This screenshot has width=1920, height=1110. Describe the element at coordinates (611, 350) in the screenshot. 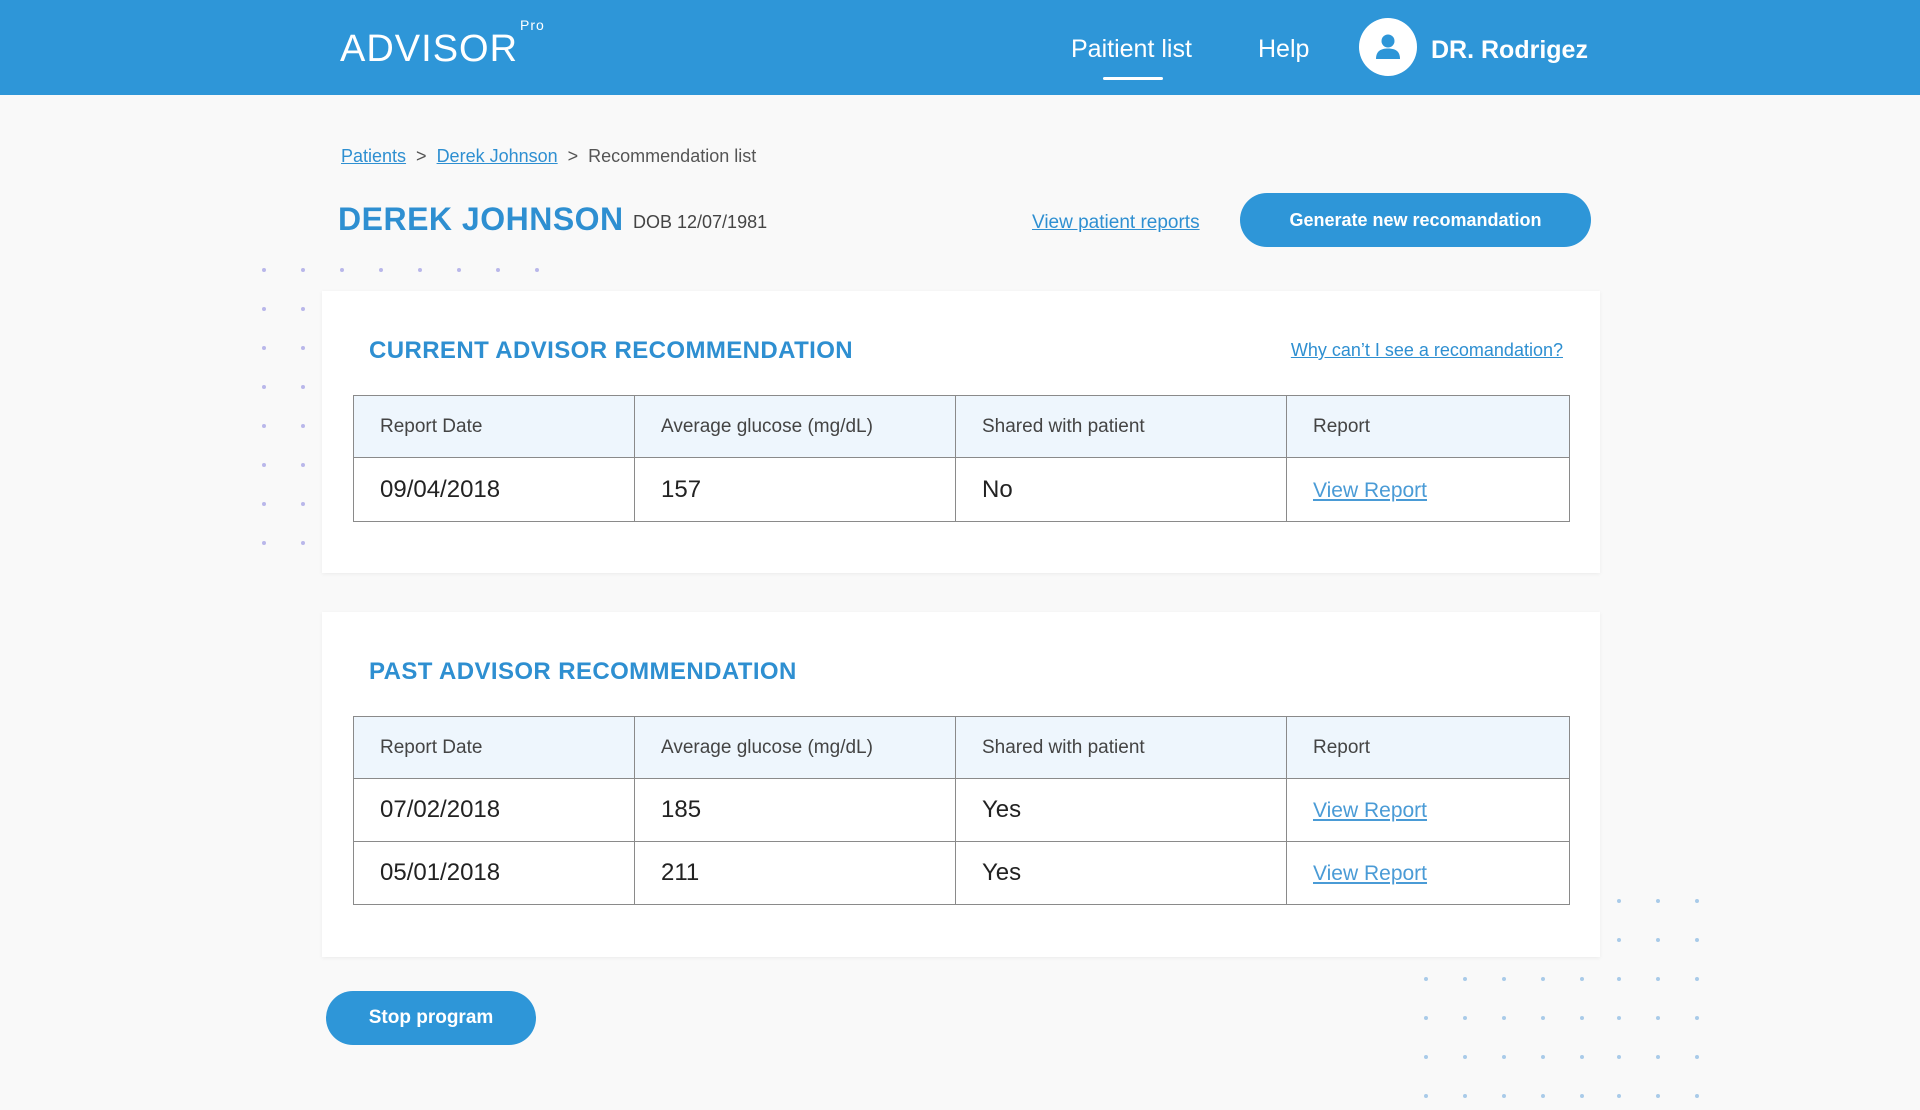

I see `current-recommendation-title: CURRENT ADVISOR RECOMMENDATION` at that location.